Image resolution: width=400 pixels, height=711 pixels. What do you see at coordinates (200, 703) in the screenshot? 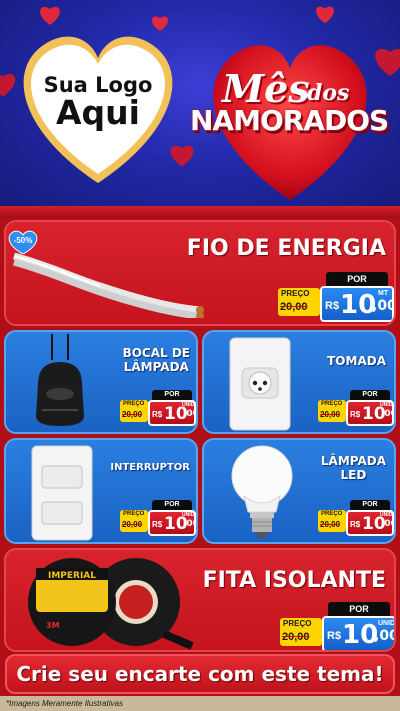
I see `disclaimer-text: *Imagens Meramente Ilustrativas` at bounding box center [200, 703].